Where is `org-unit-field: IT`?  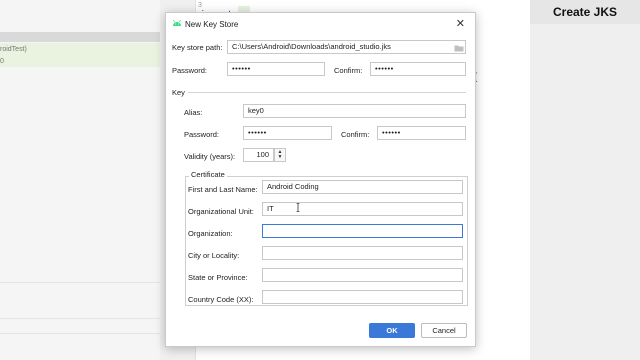
org-unit-field: IT is located at coordinates (362, 209).